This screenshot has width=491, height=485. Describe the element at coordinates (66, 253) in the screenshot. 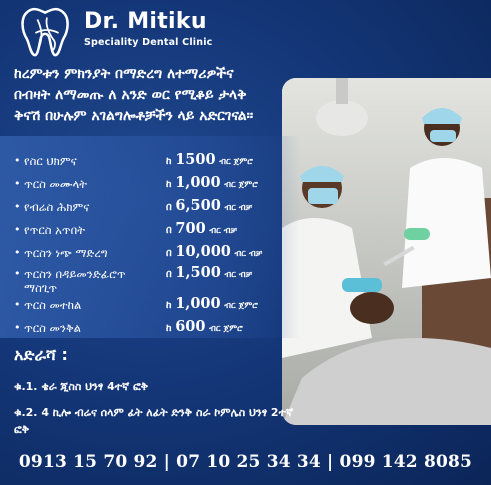

I see `service-name: ጥርስን ነጭ ማድረግ` at that location.